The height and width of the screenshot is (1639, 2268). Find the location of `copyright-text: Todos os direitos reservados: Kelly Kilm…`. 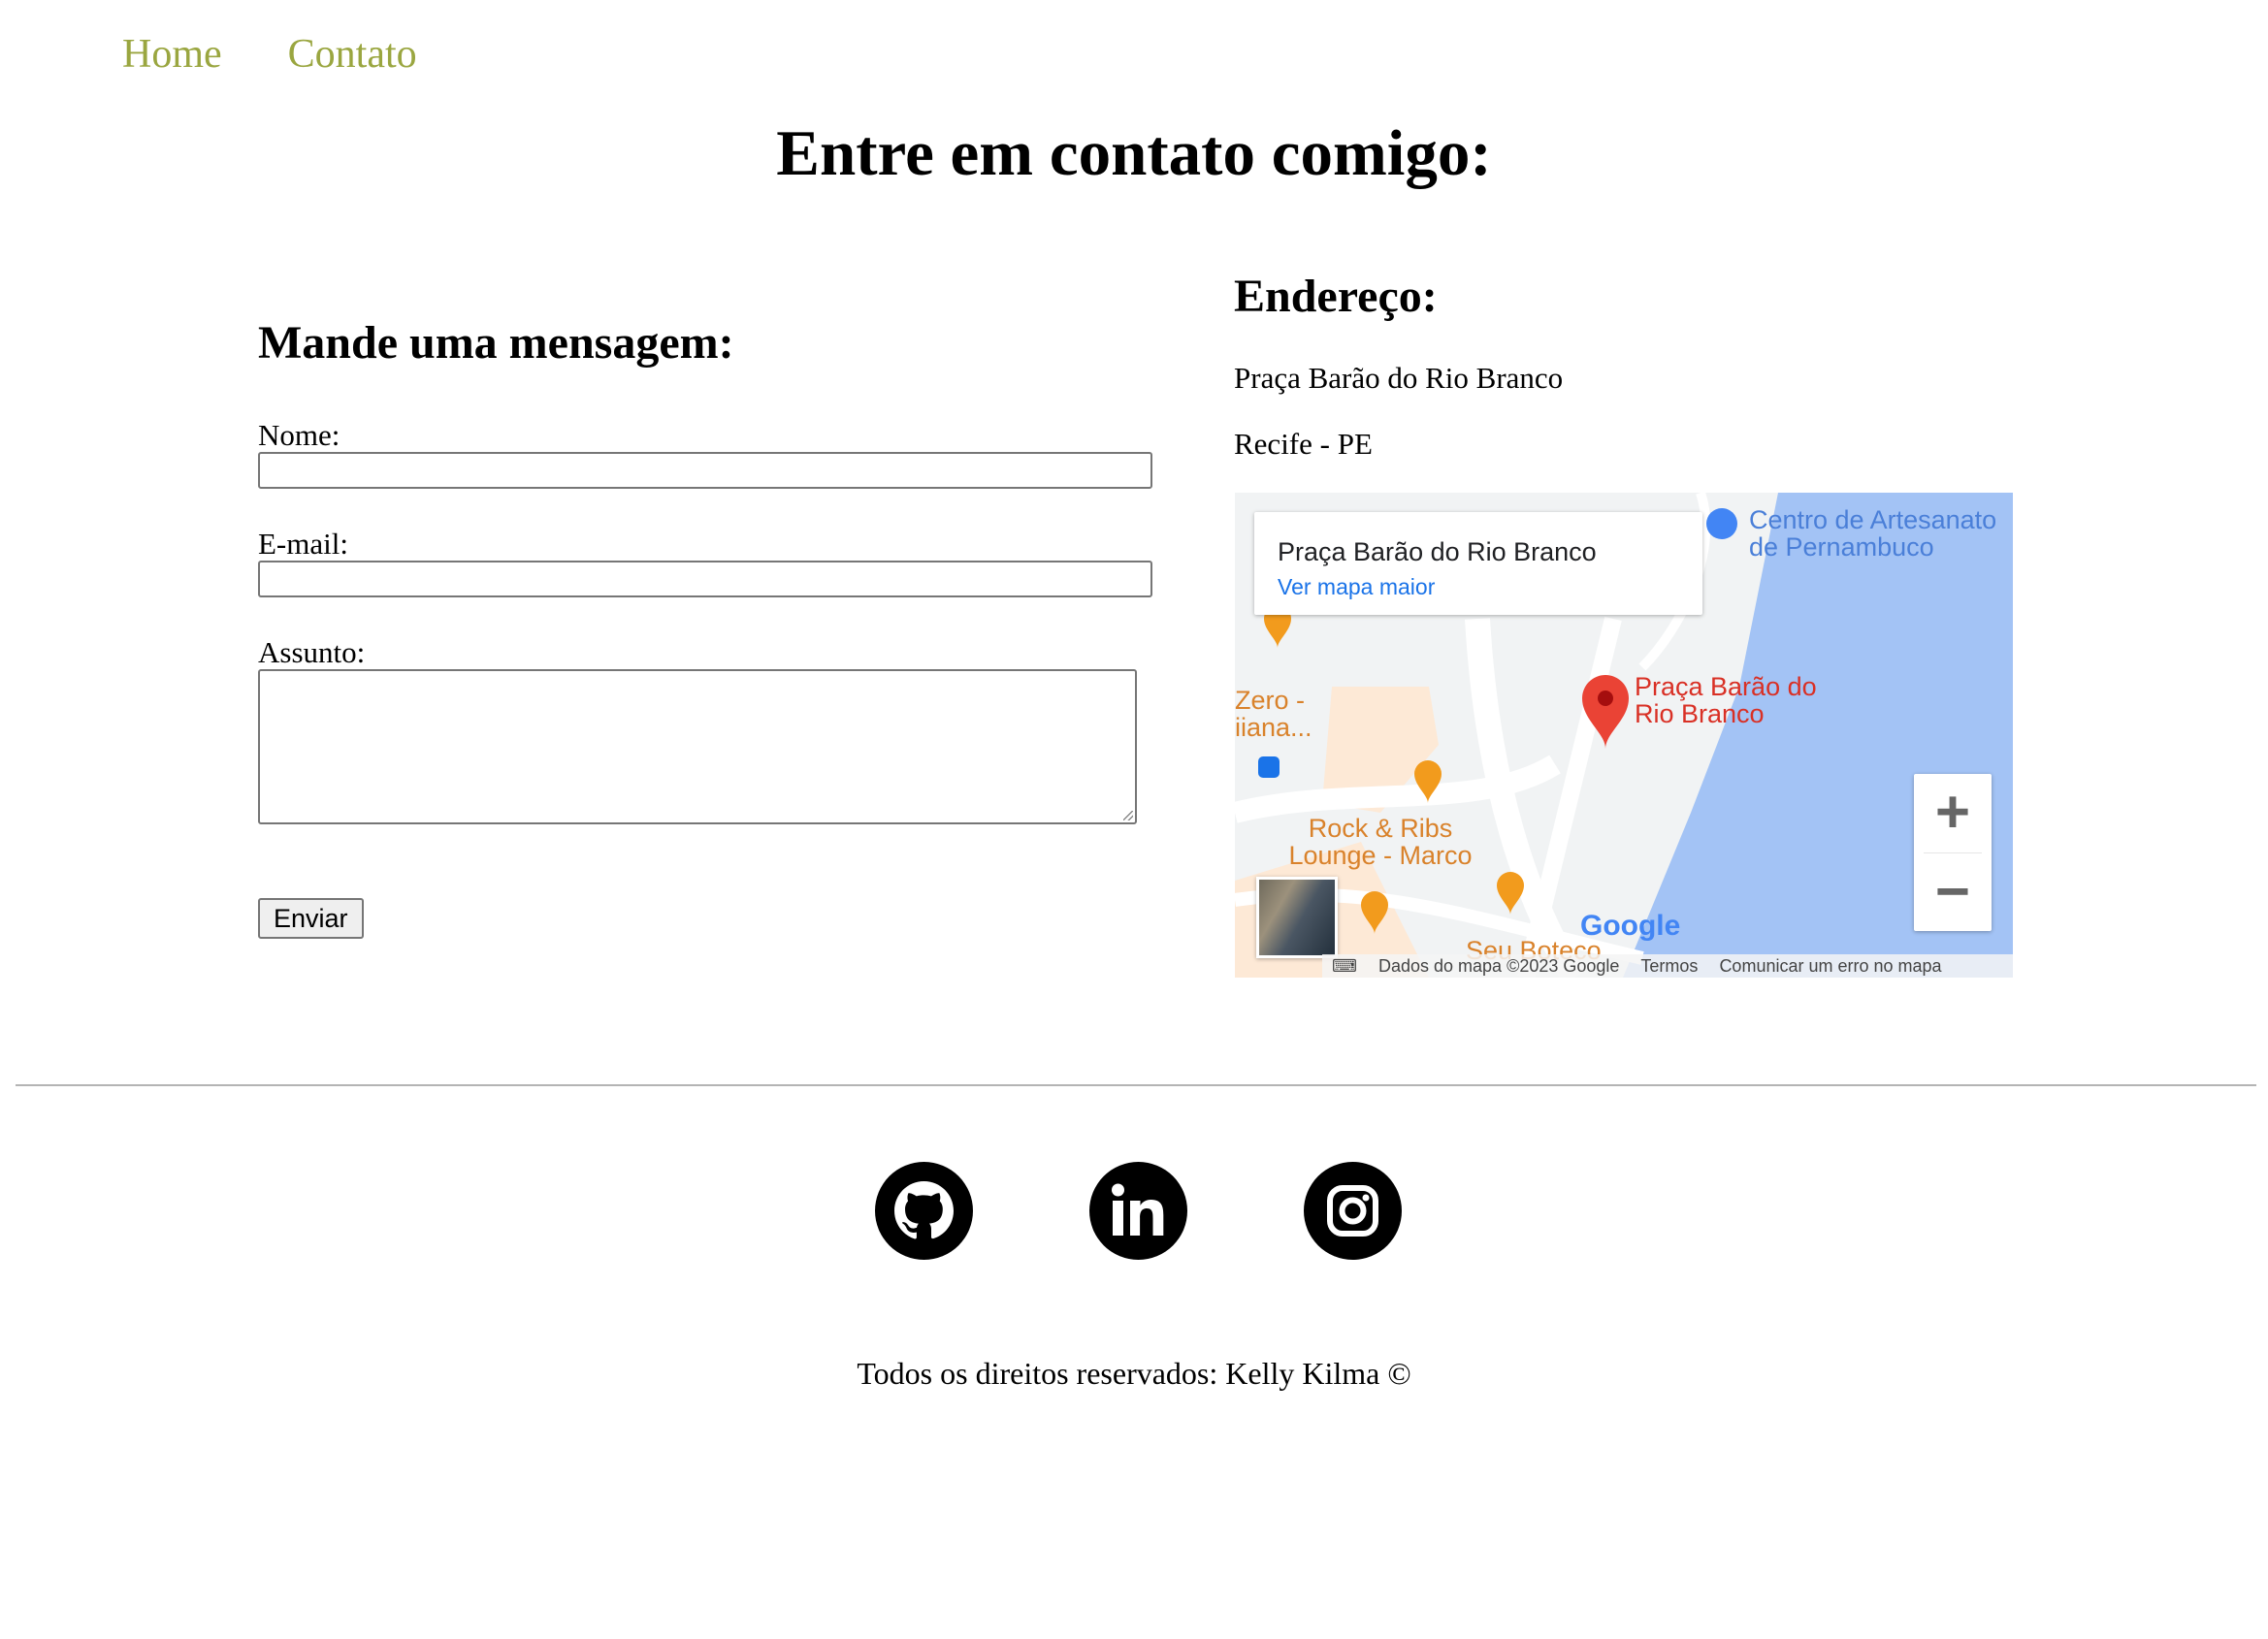

copyright-text: Todos os direitos reservados: Kelly Kilm… is located at coordinates (1134, 1373).